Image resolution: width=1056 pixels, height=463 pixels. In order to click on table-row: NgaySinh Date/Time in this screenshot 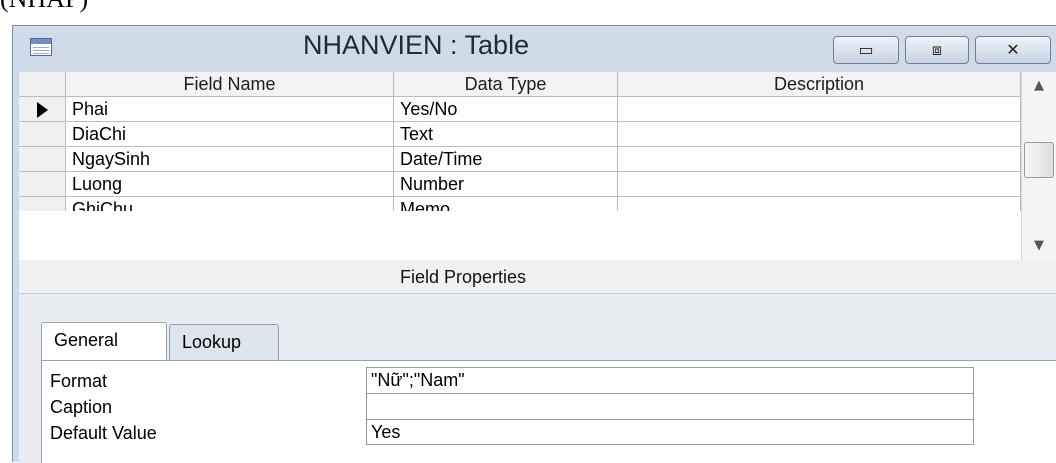, I will do `click(520, 159)`.